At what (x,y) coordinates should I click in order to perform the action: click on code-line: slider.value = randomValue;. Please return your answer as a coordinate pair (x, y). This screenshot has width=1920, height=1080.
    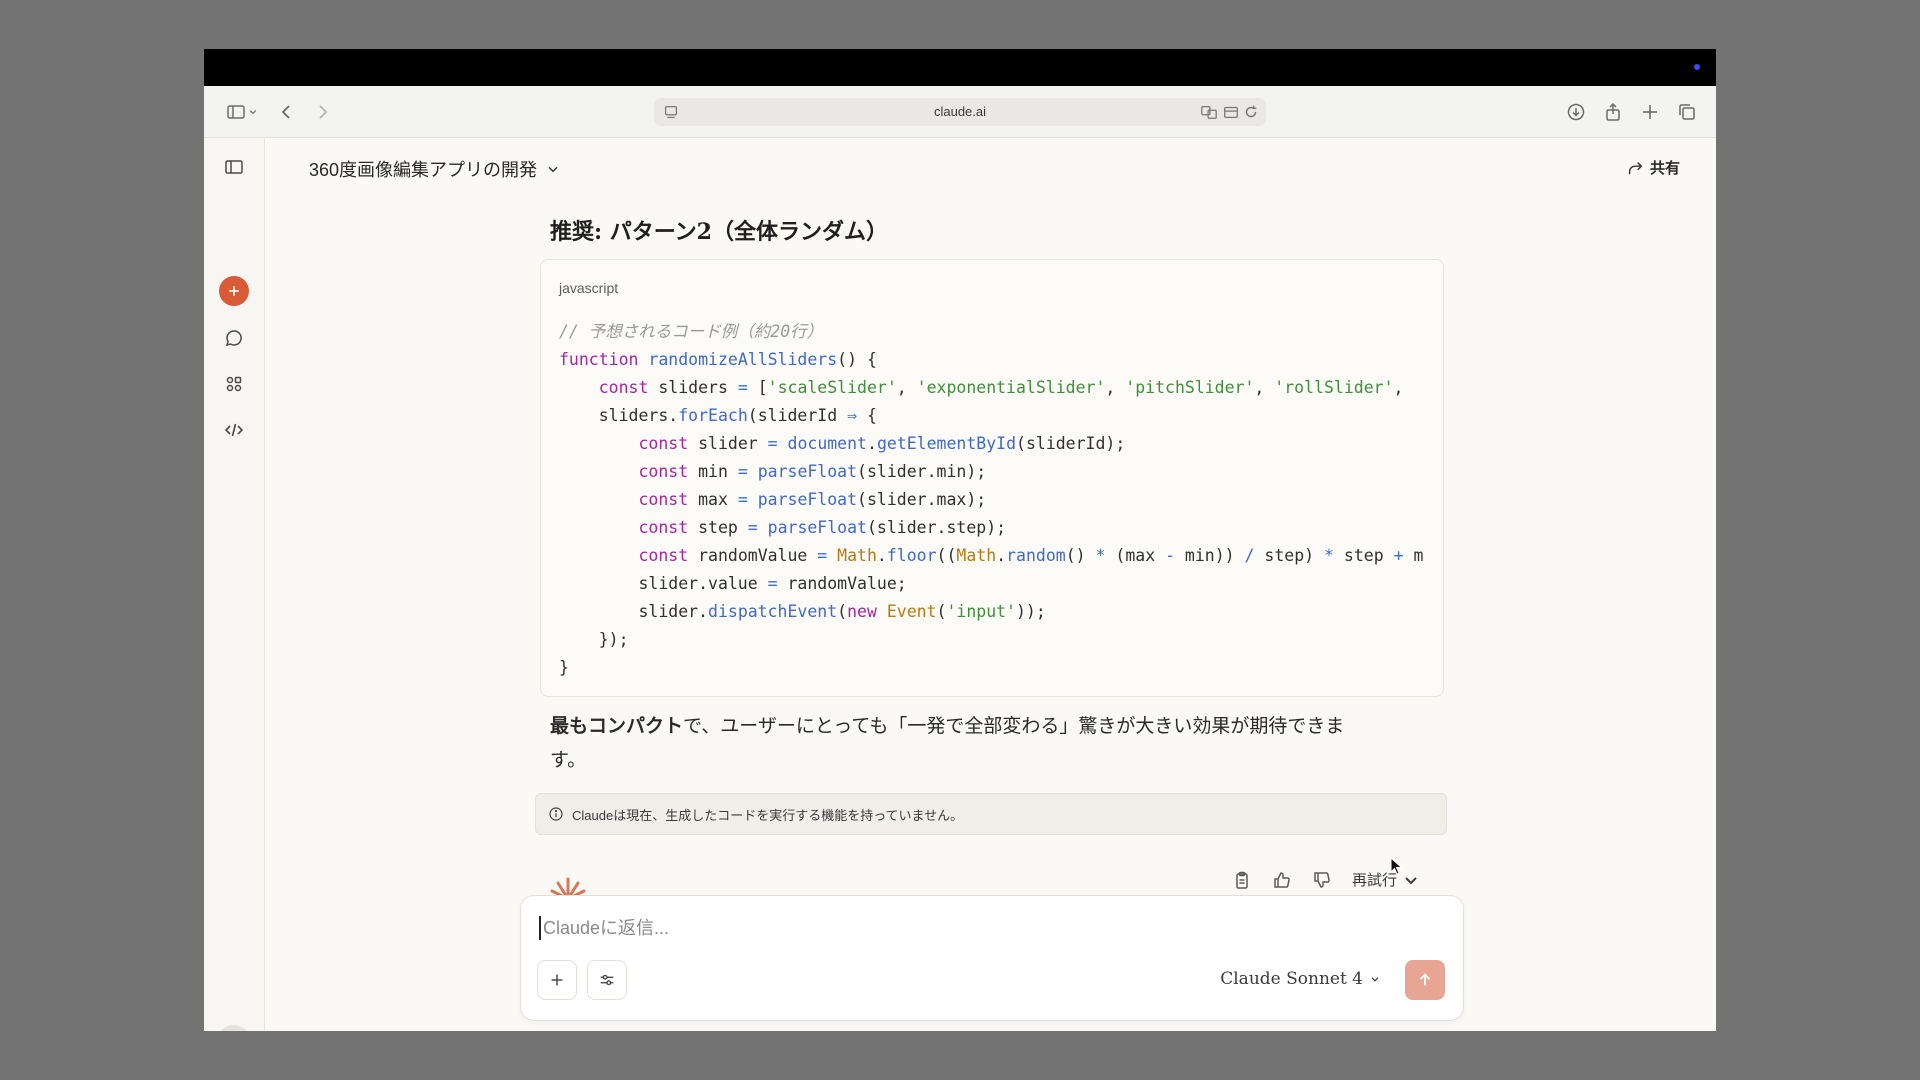
    Looking at the image, I should click on (733, 583).